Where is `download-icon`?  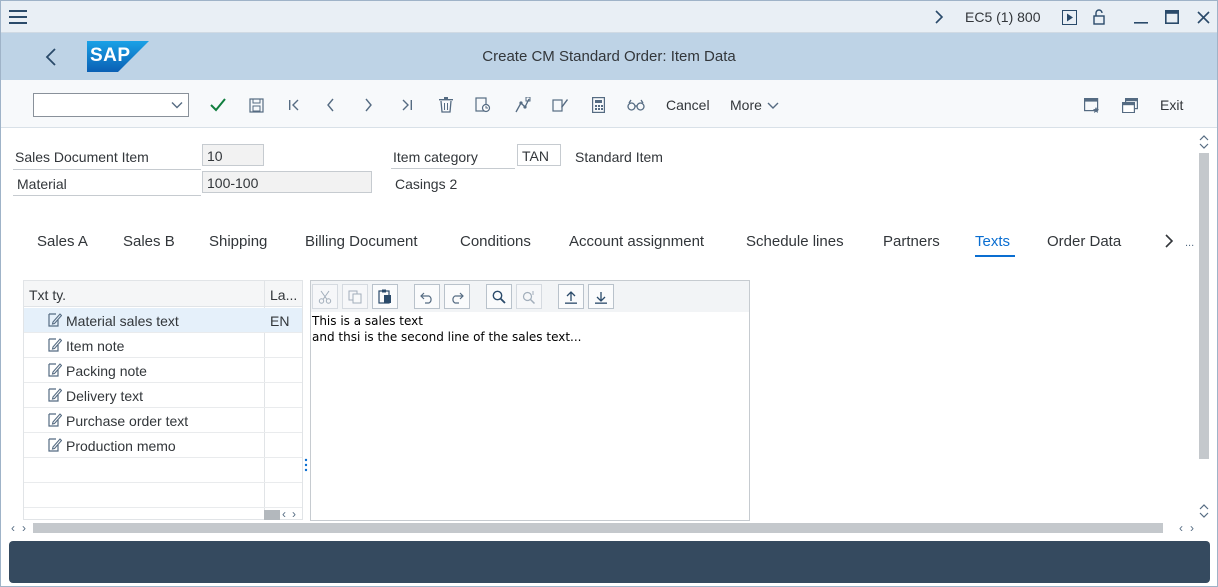
download-icon is located at coordinates (601, 297).